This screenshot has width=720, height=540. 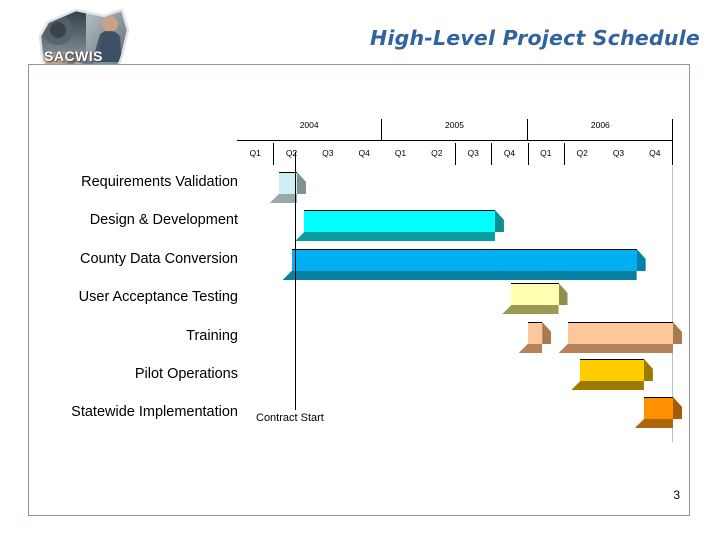 I want to click on page-number: 3, so click(x=676, y=495).